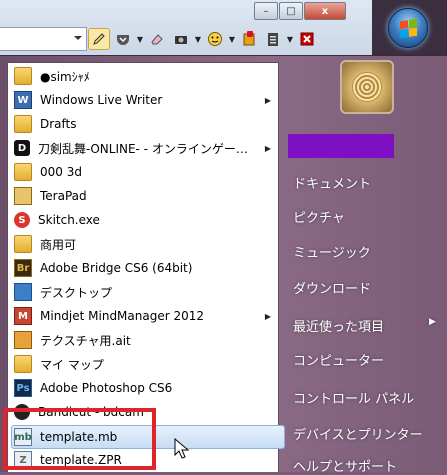 Image resolution: width=447 pixels, height=475 pixels. I want to click on program-item: Ps Adobe Photoshop CS6, so click(143, 388).